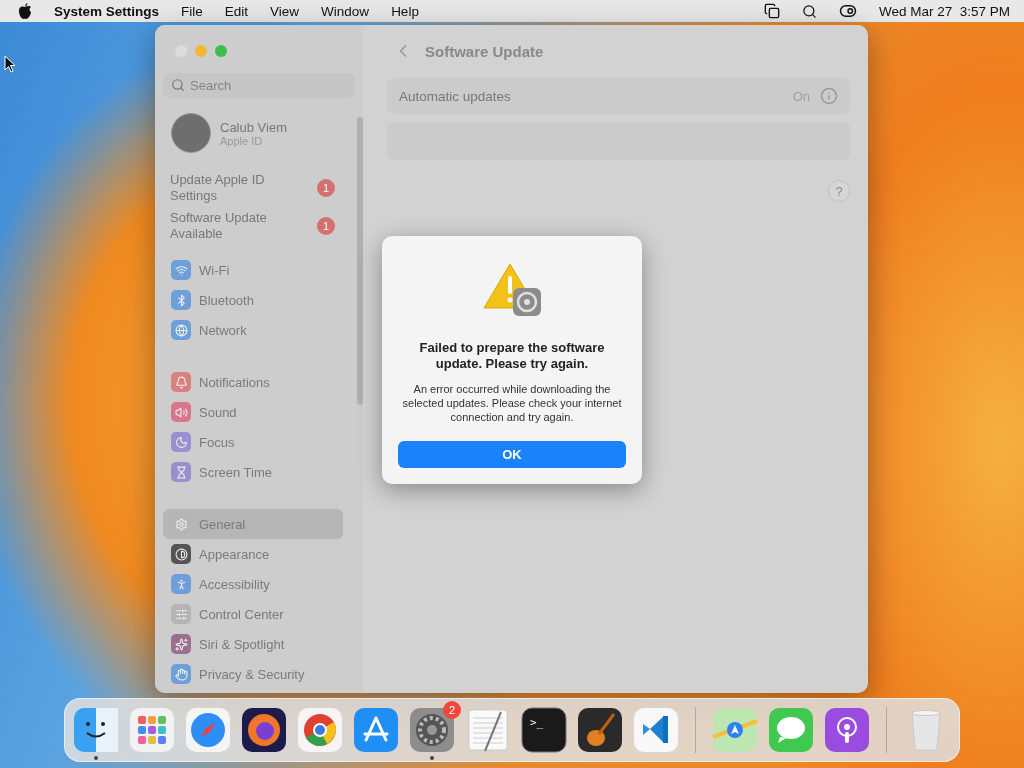 The width and height of the screenshot is (1024, 768). Describe the element at coordinates (219, 226) in the screenshot. I see `notice-label: Software Update Available` at that location.